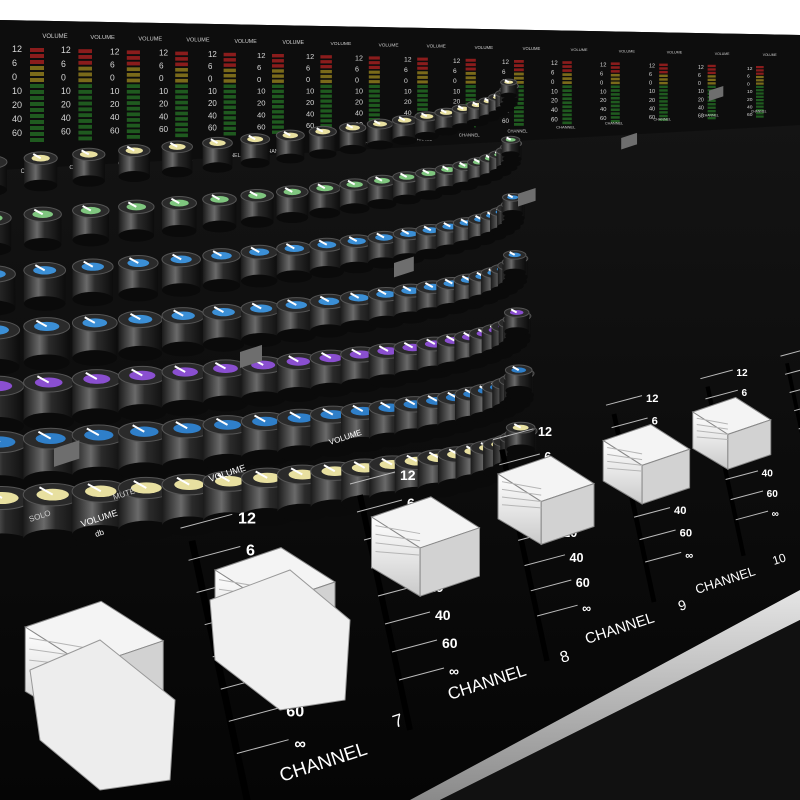 The image size is (800, 800). Describe the element at coordinates (652, 399) in the screenshot. I see `fader-scale-tick: 12` at that location.